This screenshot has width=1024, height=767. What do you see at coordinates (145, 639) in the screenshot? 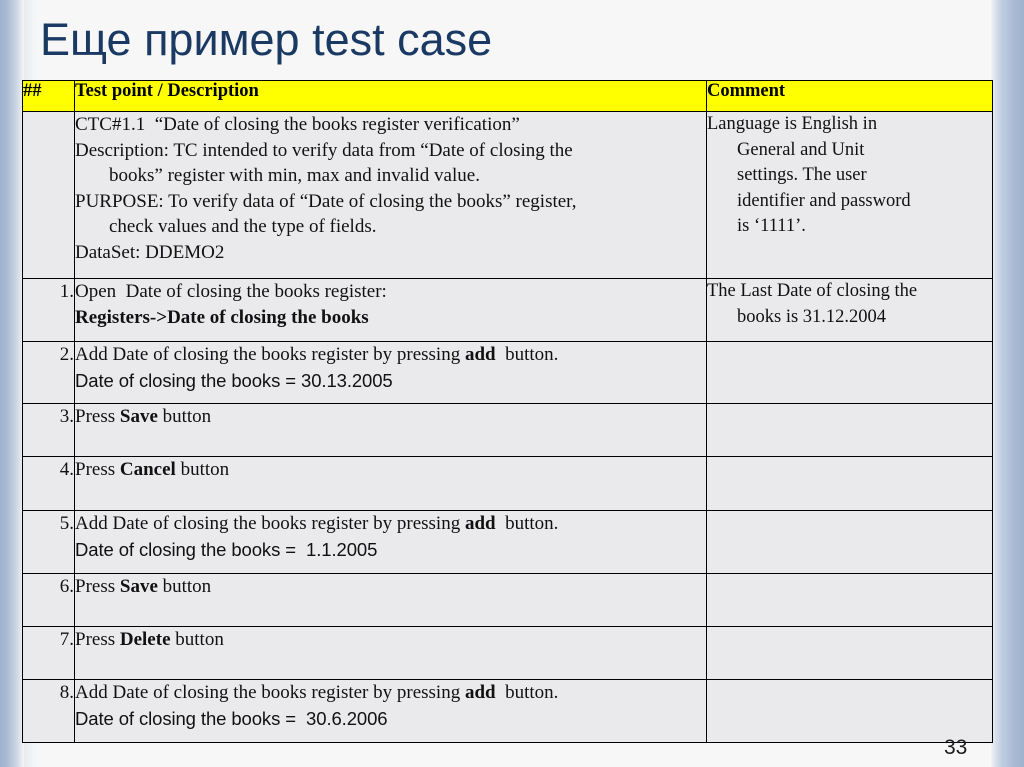
I see `emphasis-text: Delete` at bounding box center [145, 639].